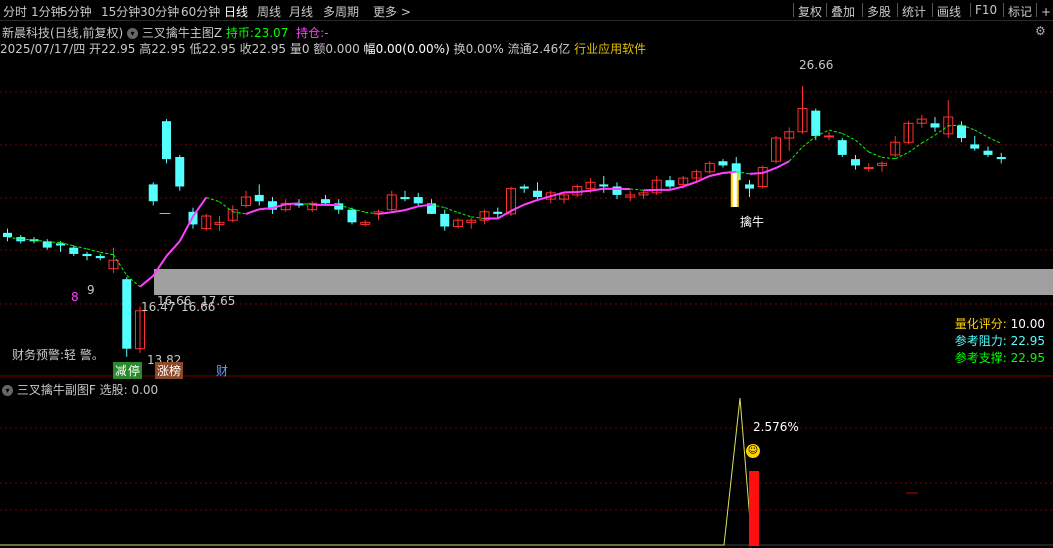 The image size is (1053, 548). Describe the element at coordinates (1027, 341) in the screenshot. I see `resist-value: 22.95` at that location.